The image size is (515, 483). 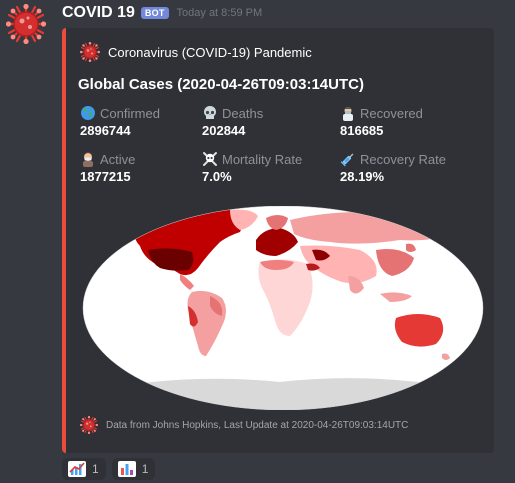 I want to click on earth-icon, so click(x=88, y=113).